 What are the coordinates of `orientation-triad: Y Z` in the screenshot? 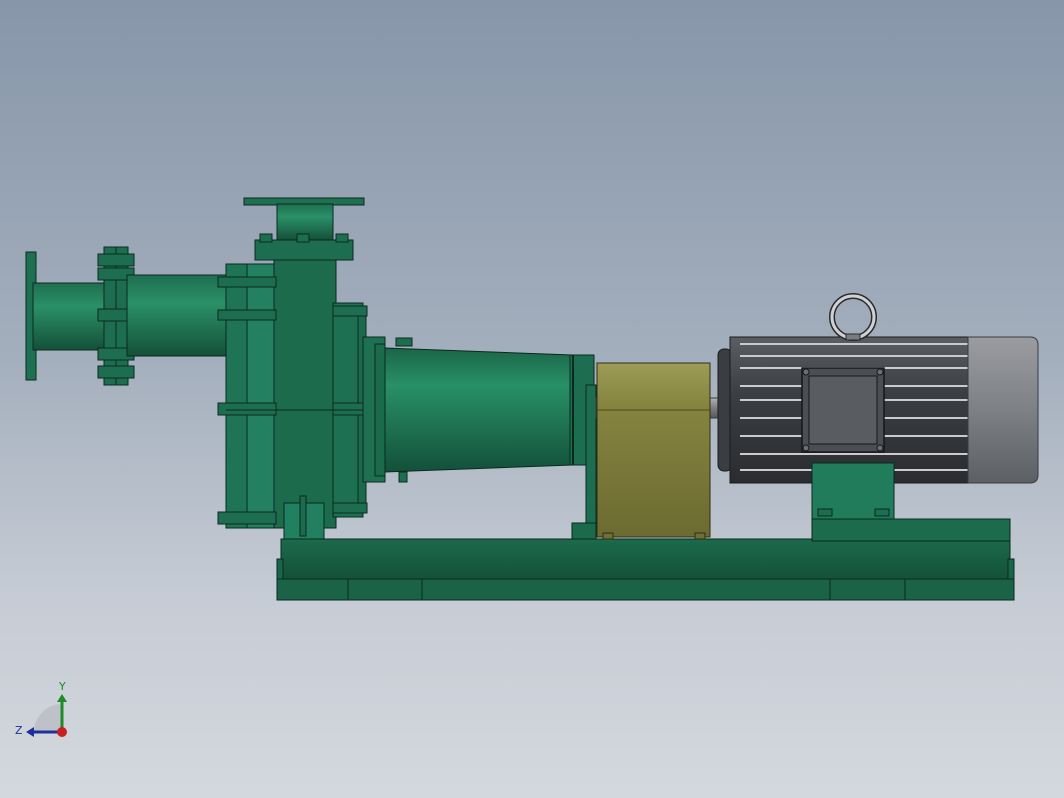 It's located at (41, 708).